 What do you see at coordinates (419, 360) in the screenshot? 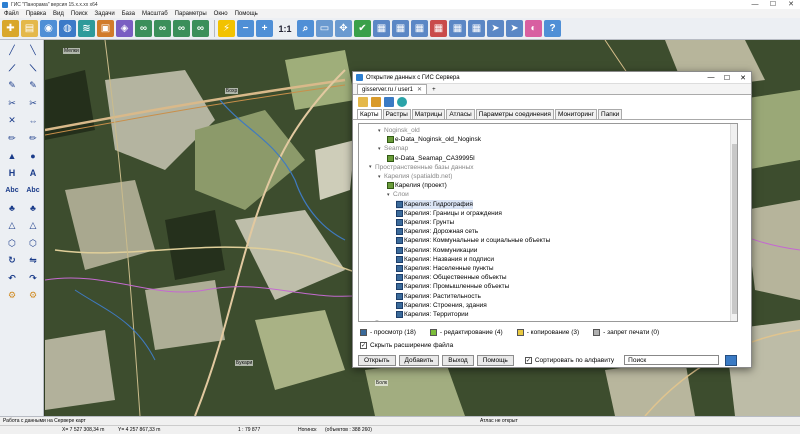
I see `add-button: Добавить` at bounding box center [419, 360].